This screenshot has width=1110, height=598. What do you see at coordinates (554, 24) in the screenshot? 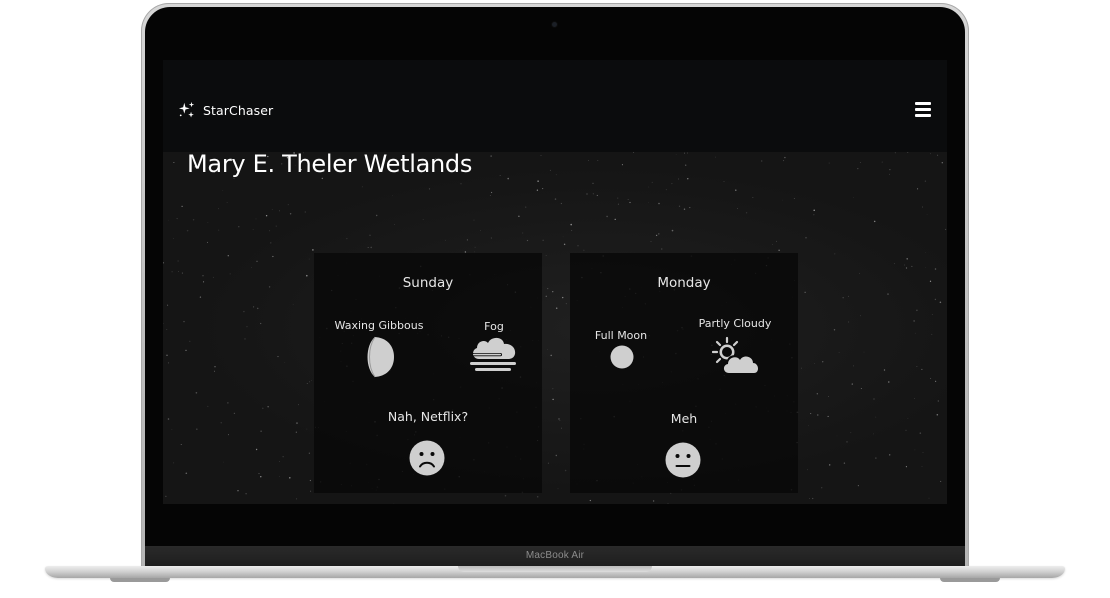
I see `webcam` at bounding box center [554, 24].